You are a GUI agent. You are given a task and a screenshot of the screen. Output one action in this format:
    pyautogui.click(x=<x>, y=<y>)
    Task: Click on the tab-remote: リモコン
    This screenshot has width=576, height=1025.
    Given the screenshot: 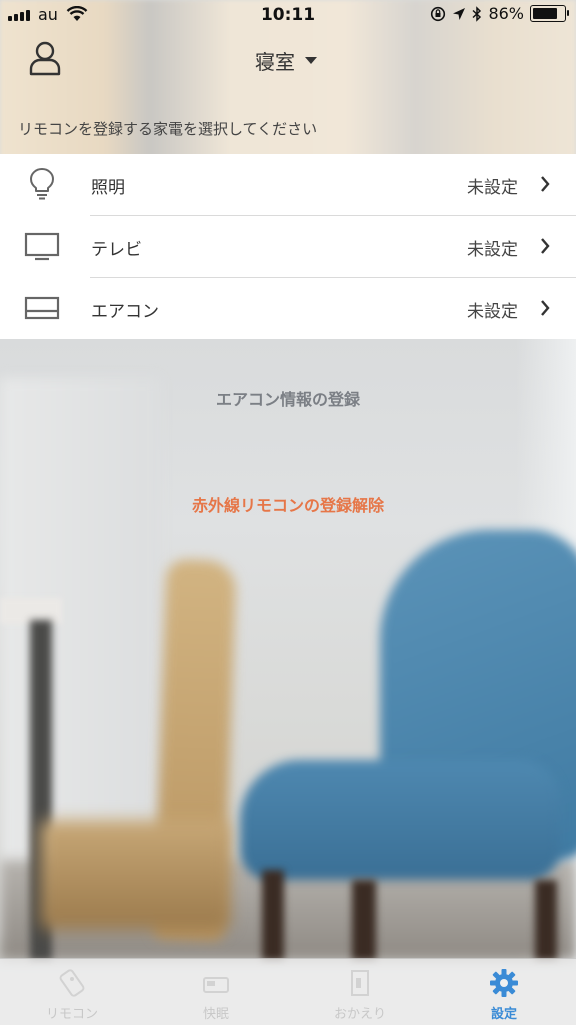 What is the action you would take?
    pyautogui.click(x=72, y=992)
    